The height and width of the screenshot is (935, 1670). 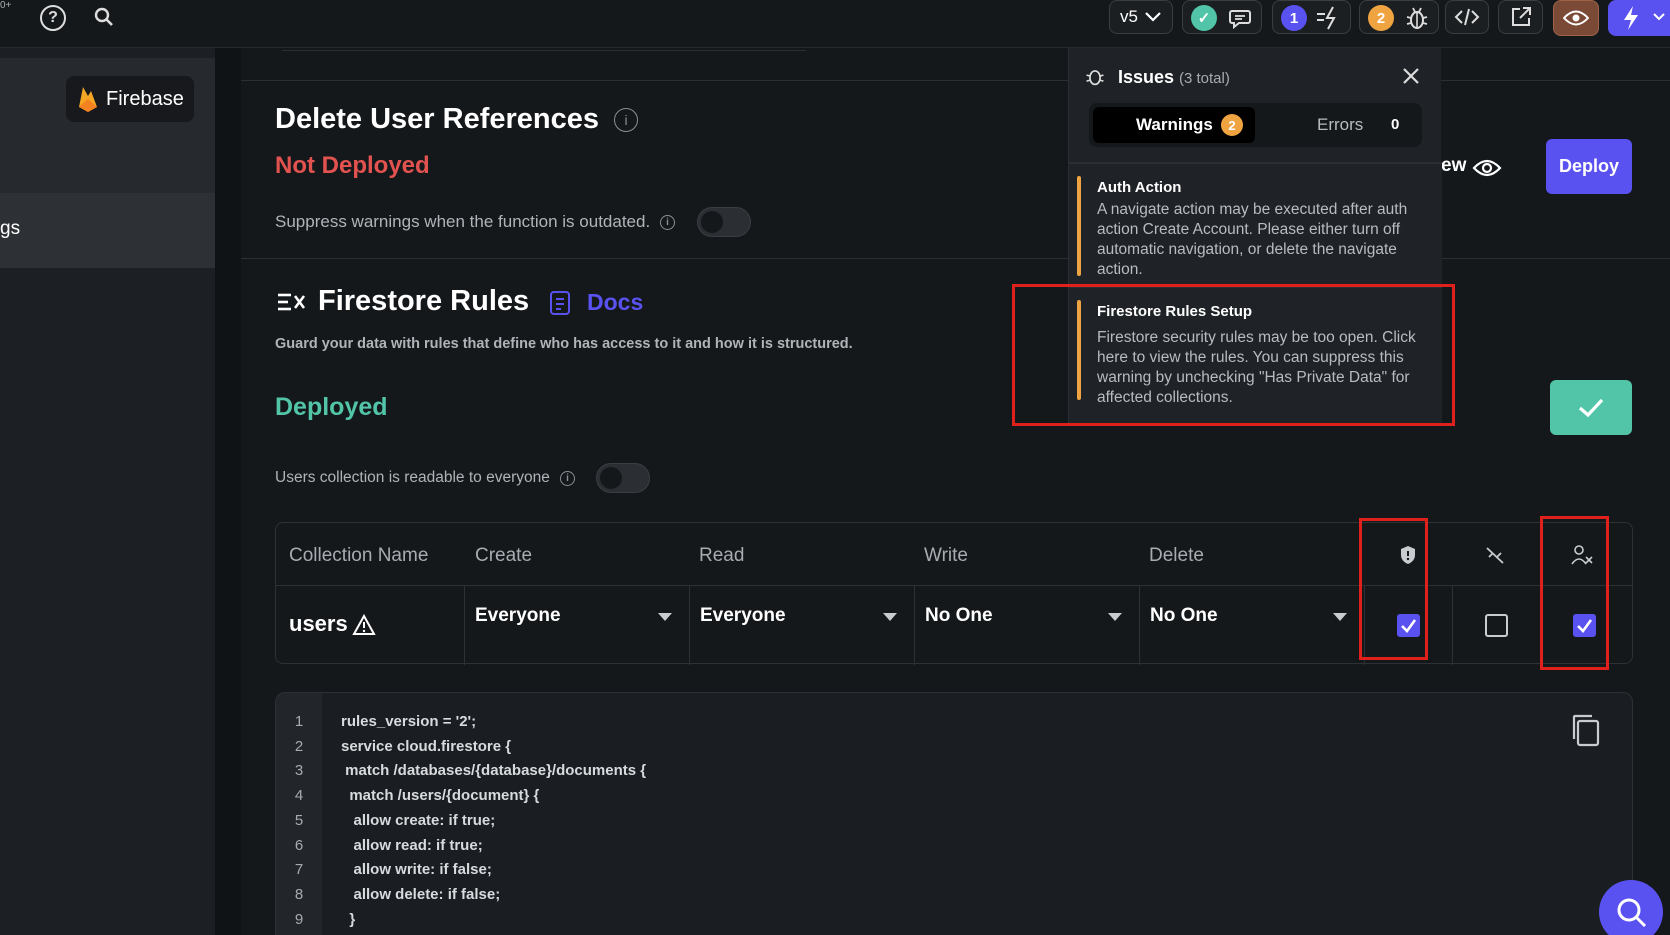 I want to click on table-divider, so click(x=954, y=585).